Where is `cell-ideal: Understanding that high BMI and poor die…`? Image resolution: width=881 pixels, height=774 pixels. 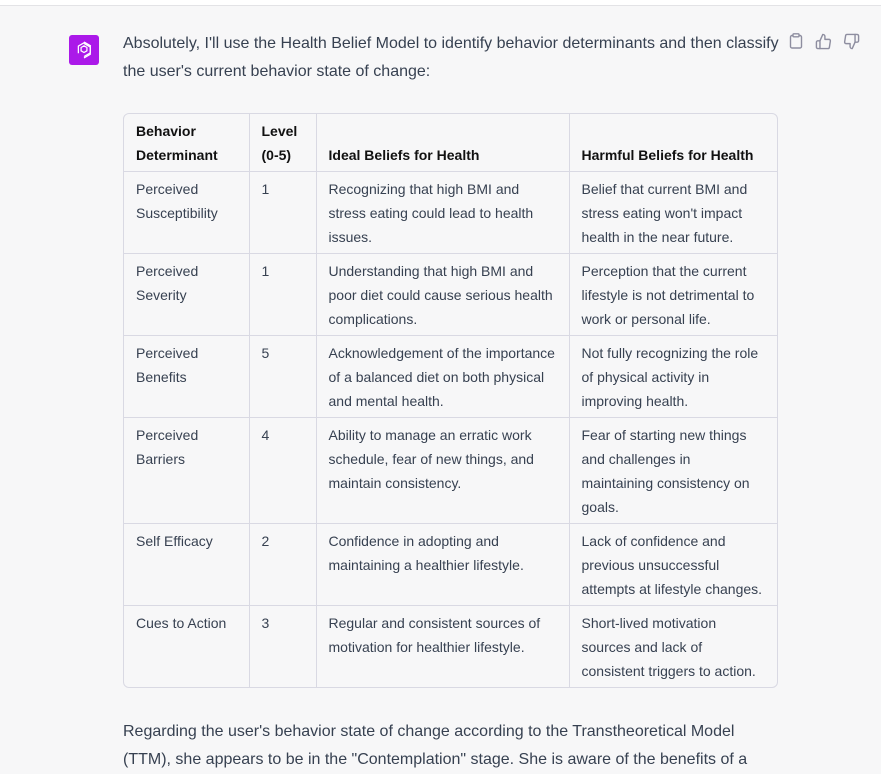 cell-ideal: Understanding that high BMI and poor die… is located at coordinates (443, 294).